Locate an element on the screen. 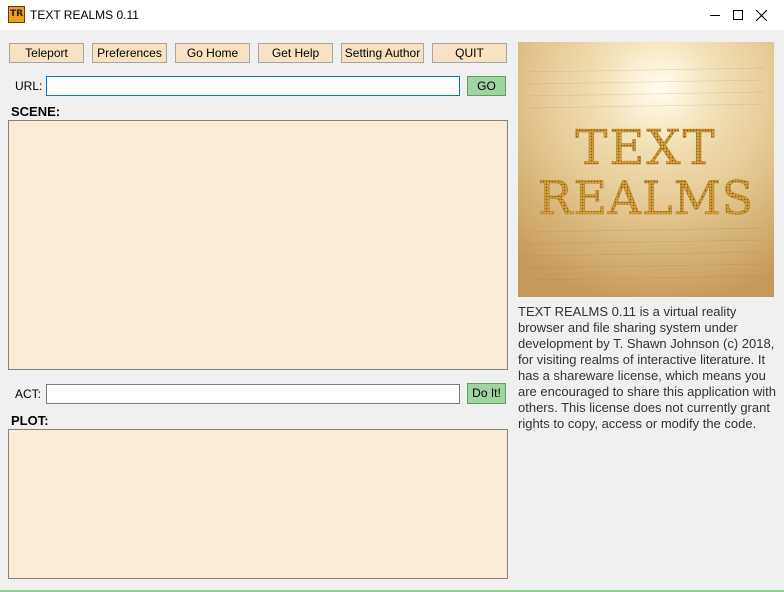 Image resolution: width=784 pixels, height=592 pixels. url-label: URL: is located at coordinates (29, 86).